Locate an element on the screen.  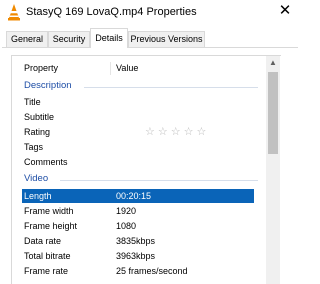
list-item: Frame height 1080 is located at coordinates (138, 226).